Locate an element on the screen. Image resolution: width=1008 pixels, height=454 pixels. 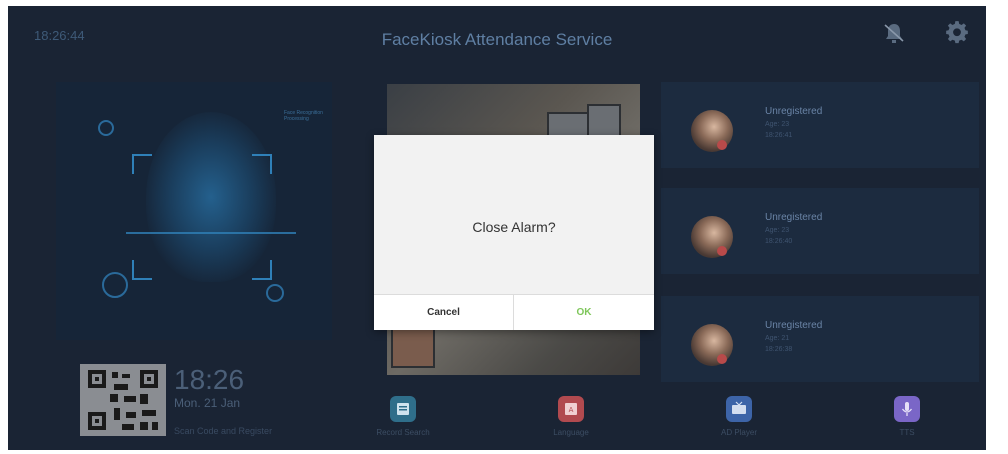
bottom-nav: Record Search A Language AD Player TTS is located at coordinates (667, 420).